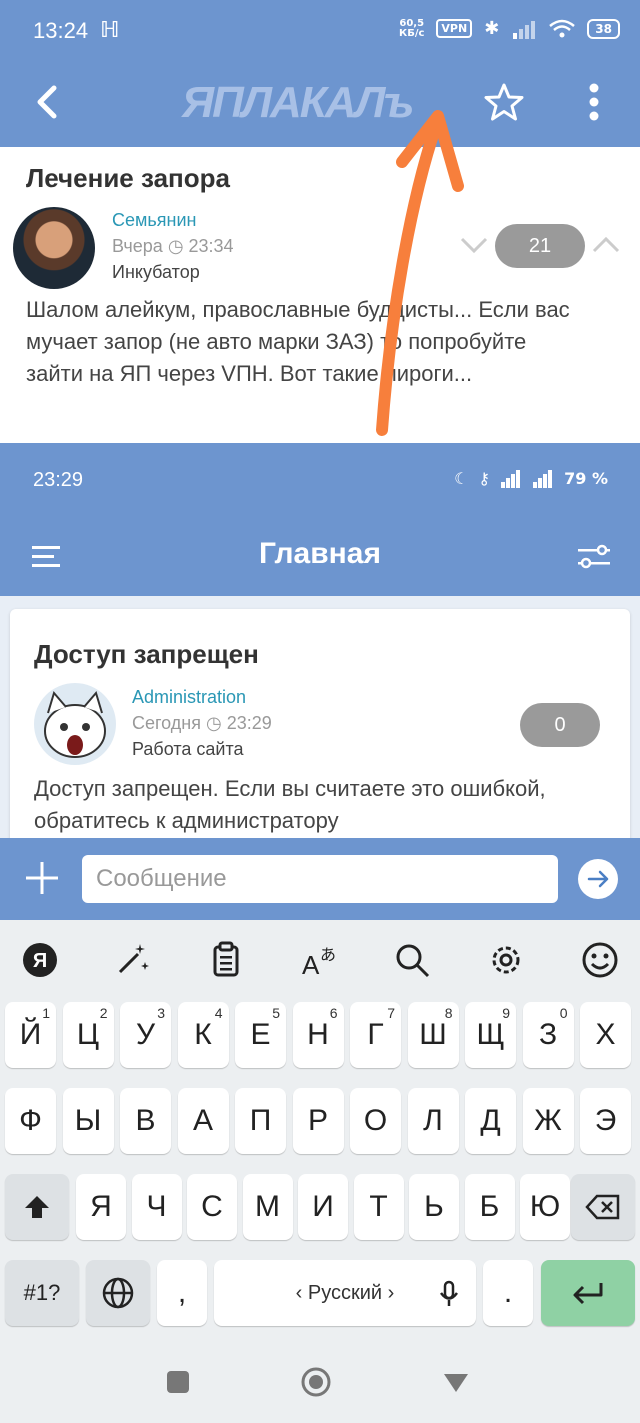  Describe the element at coordinates (506, 960) in the screenshot. I see `settings-gear-icon` at that location.